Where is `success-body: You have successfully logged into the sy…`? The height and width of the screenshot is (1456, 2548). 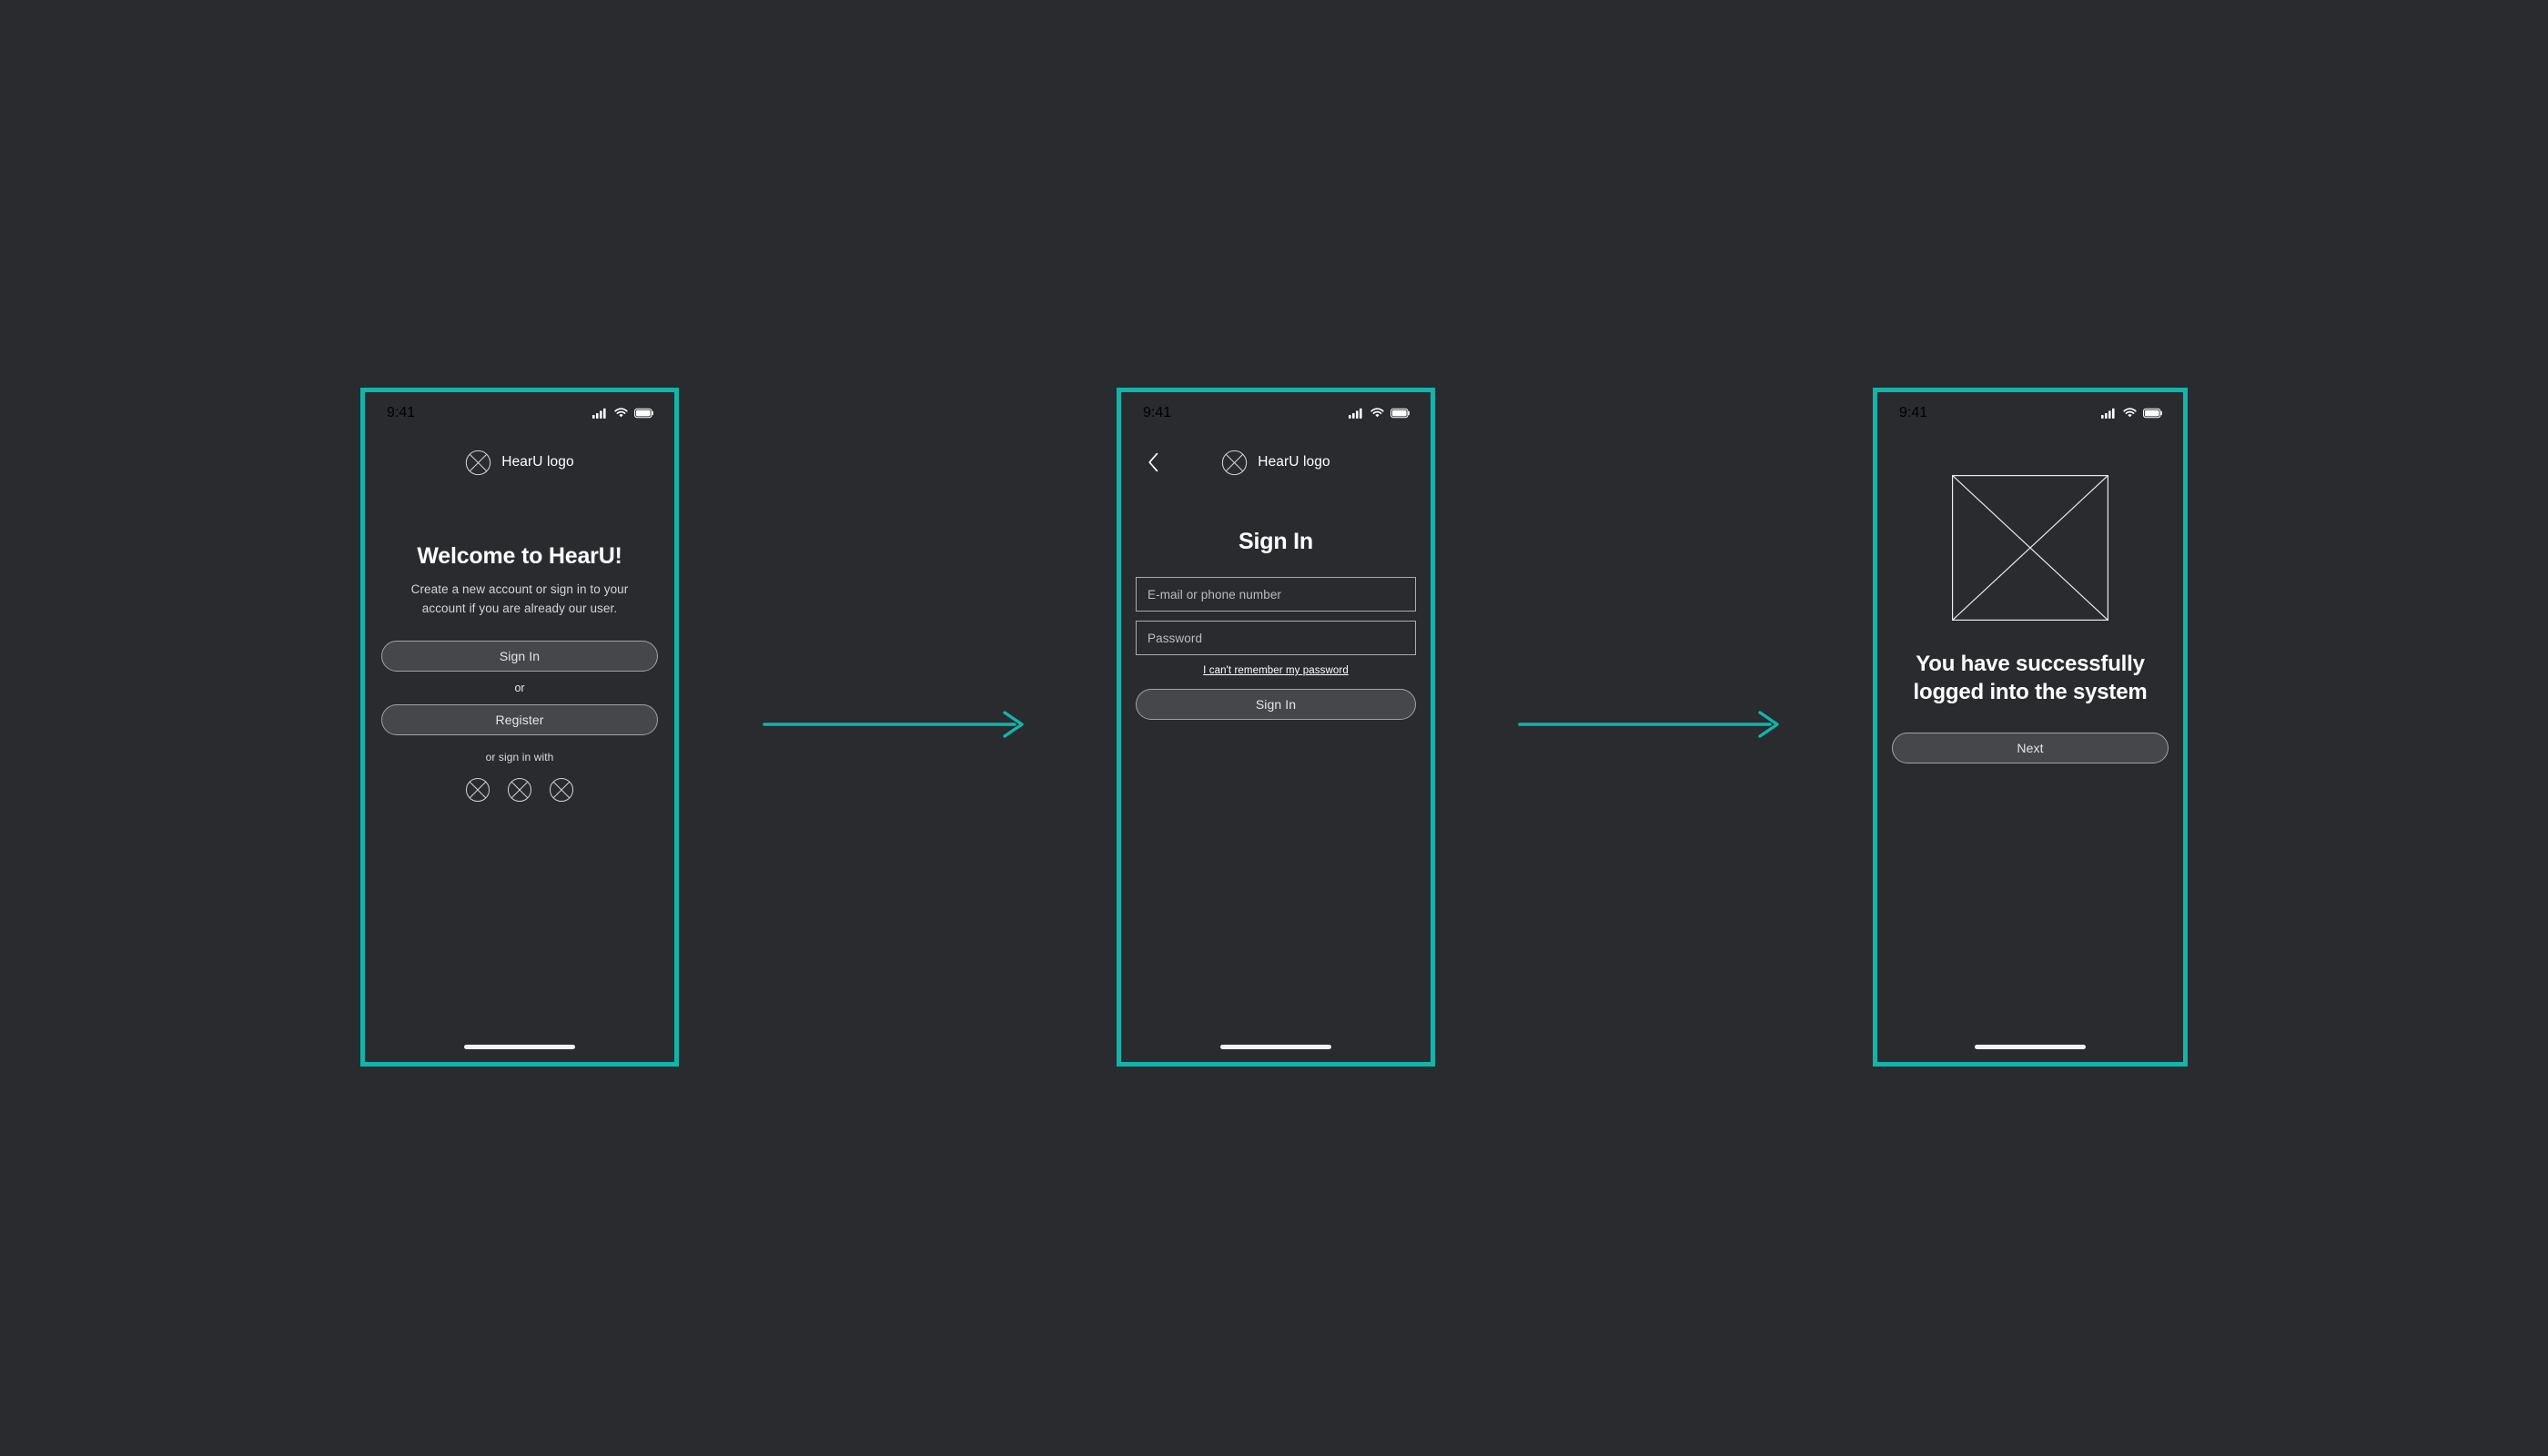
success-body: You have successfully logged into the sy… is located at coordinates (2030, 748).